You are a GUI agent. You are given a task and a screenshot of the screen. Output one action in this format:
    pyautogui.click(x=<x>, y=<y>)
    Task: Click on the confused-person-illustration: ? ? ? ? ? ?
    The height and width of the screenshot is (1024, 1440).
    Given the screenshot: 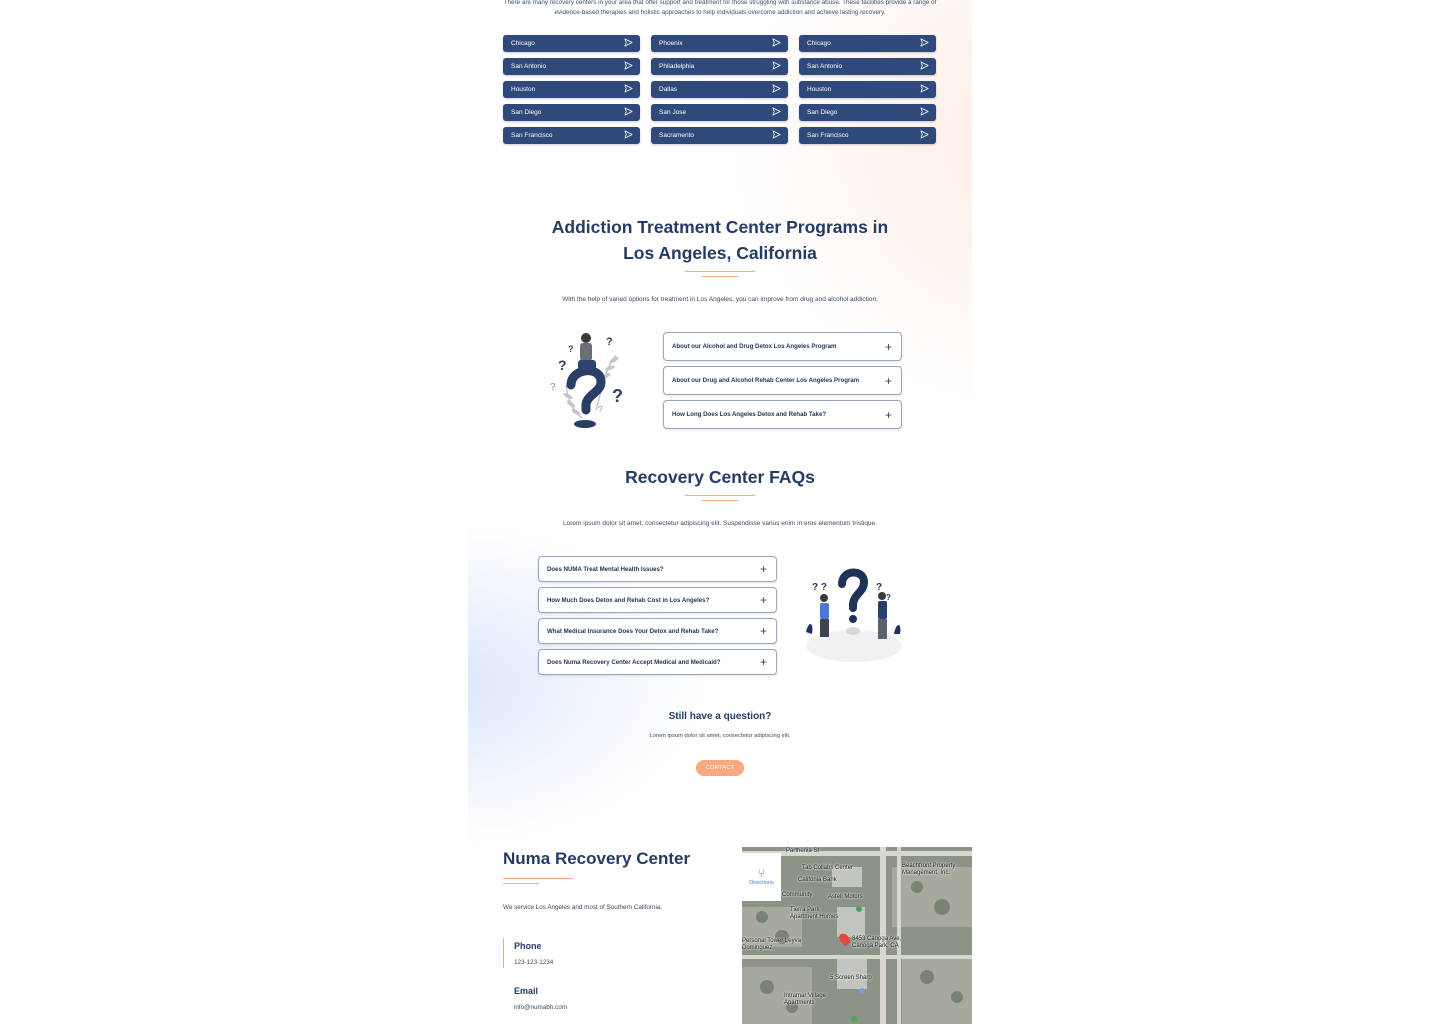 What is the action you would take?
    pyautogui.click(x=590, y=381)
    